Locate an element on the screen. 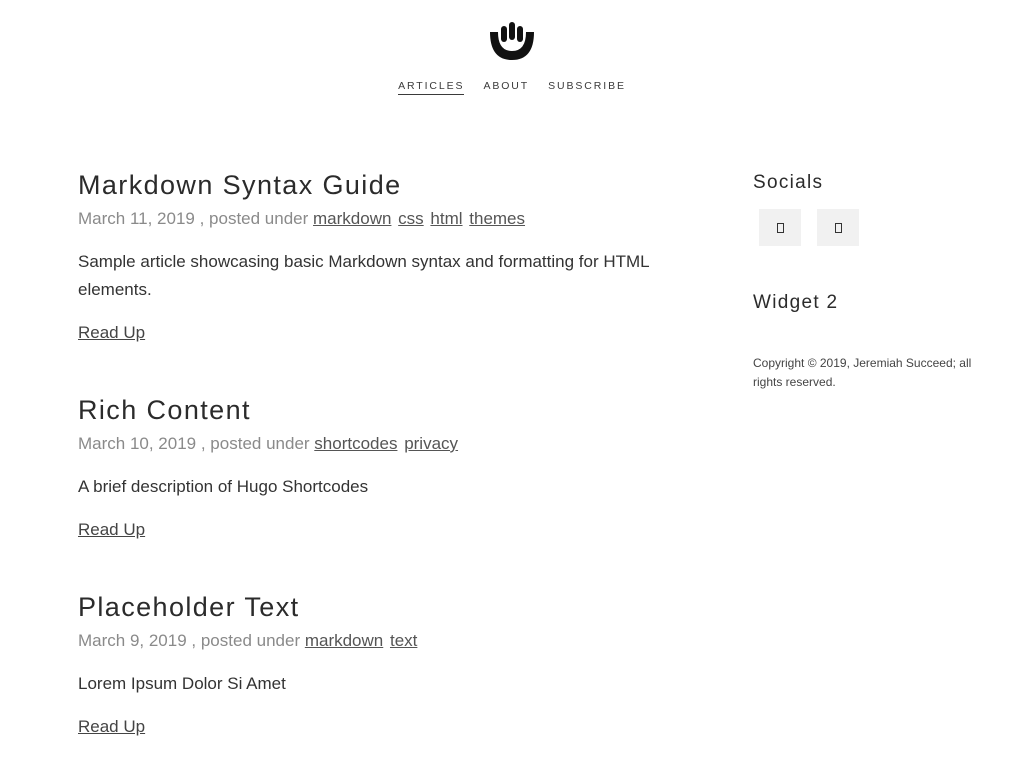  article-title: Markdown Syntax Guide is located at coordinates (388, 185).